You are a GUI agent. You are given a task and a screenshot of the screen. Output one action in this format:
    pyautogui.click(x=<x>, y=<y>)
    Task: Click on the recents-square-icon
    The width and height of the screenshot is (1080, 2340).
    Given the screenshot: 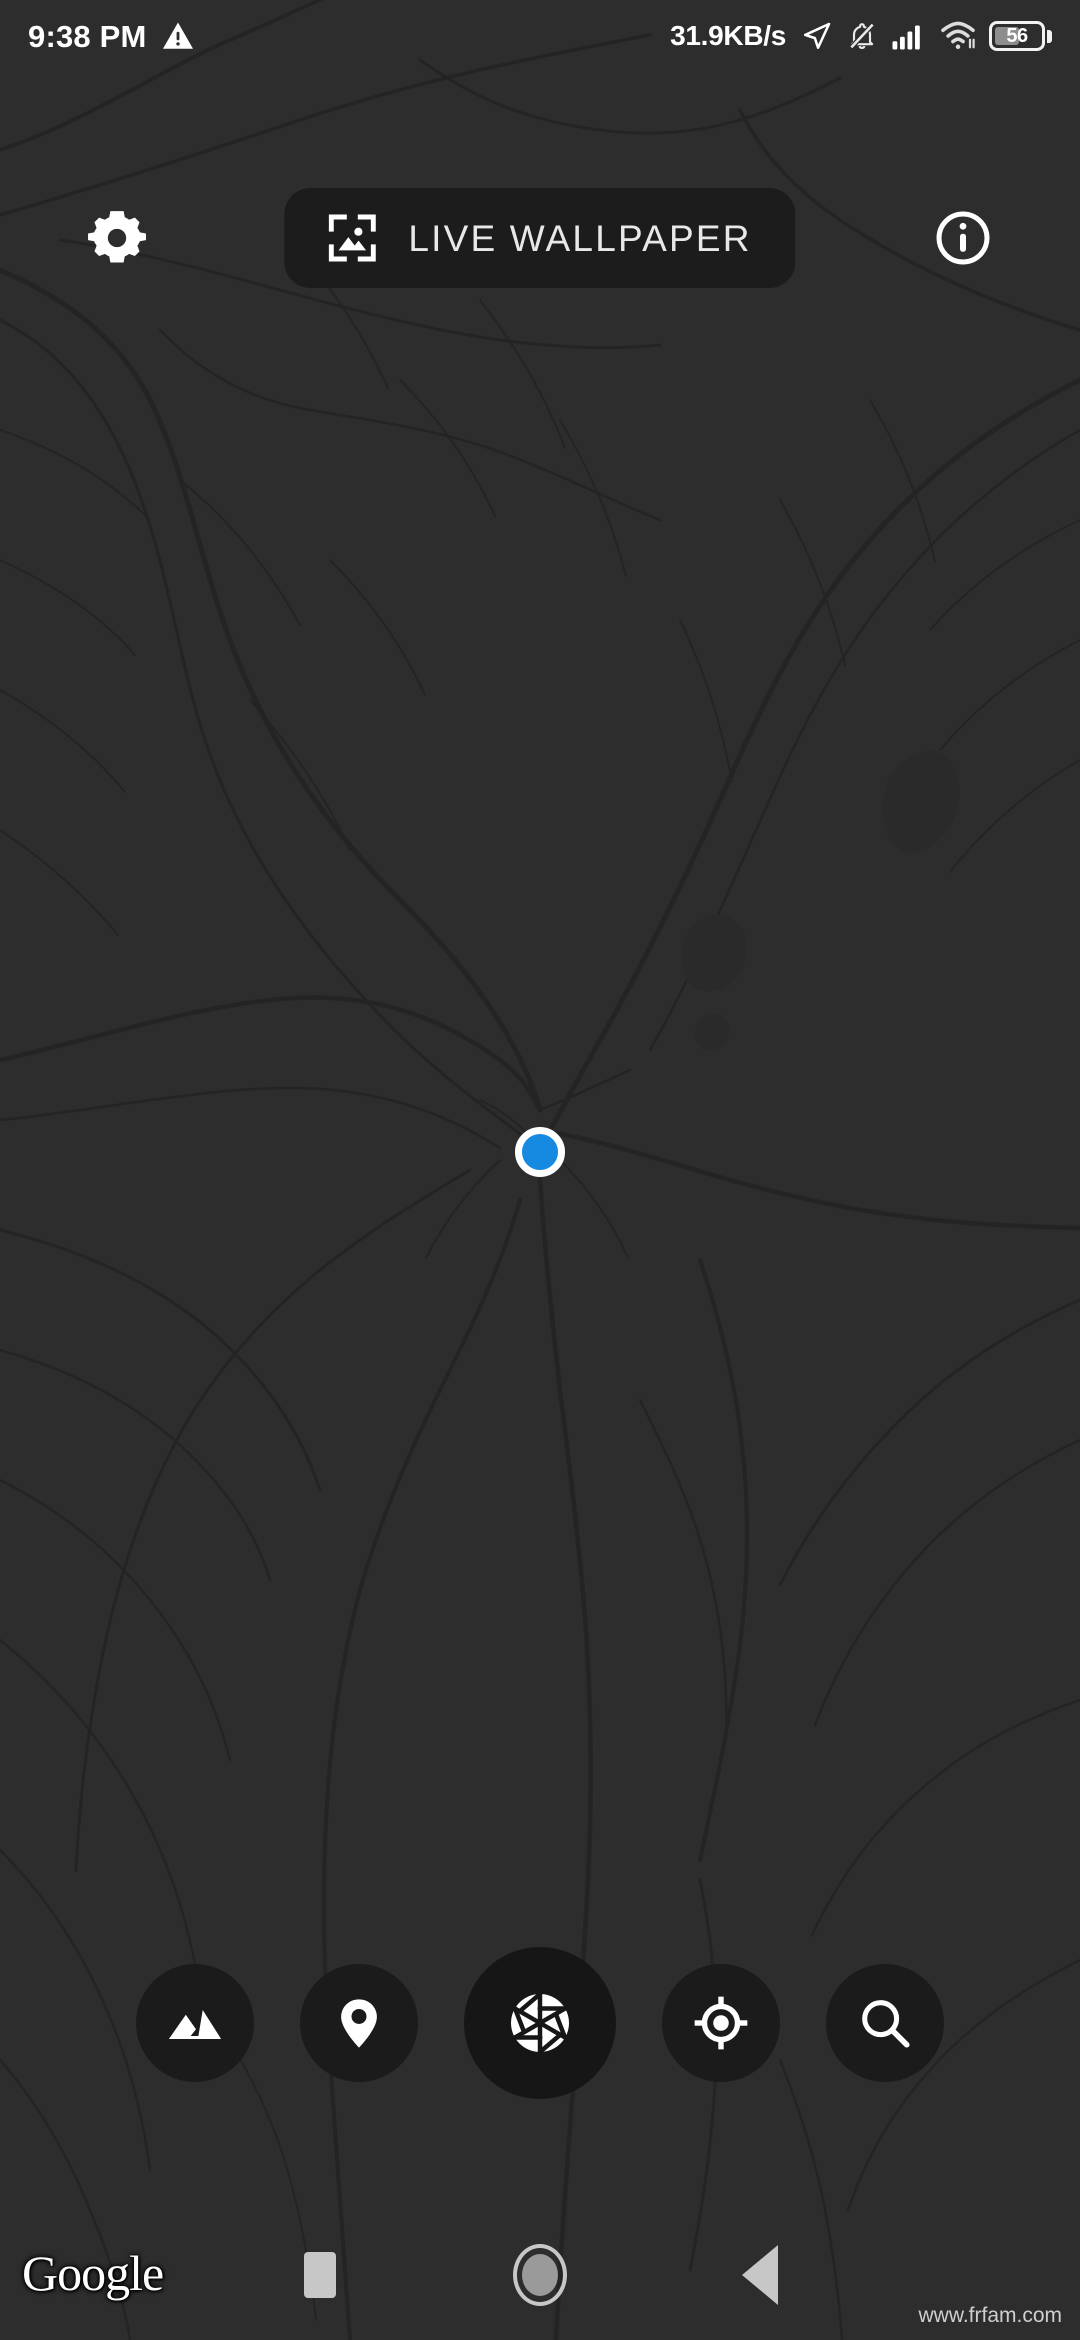 What is the action you would take?
    pyautogui.click(x=320, y=2275)
    